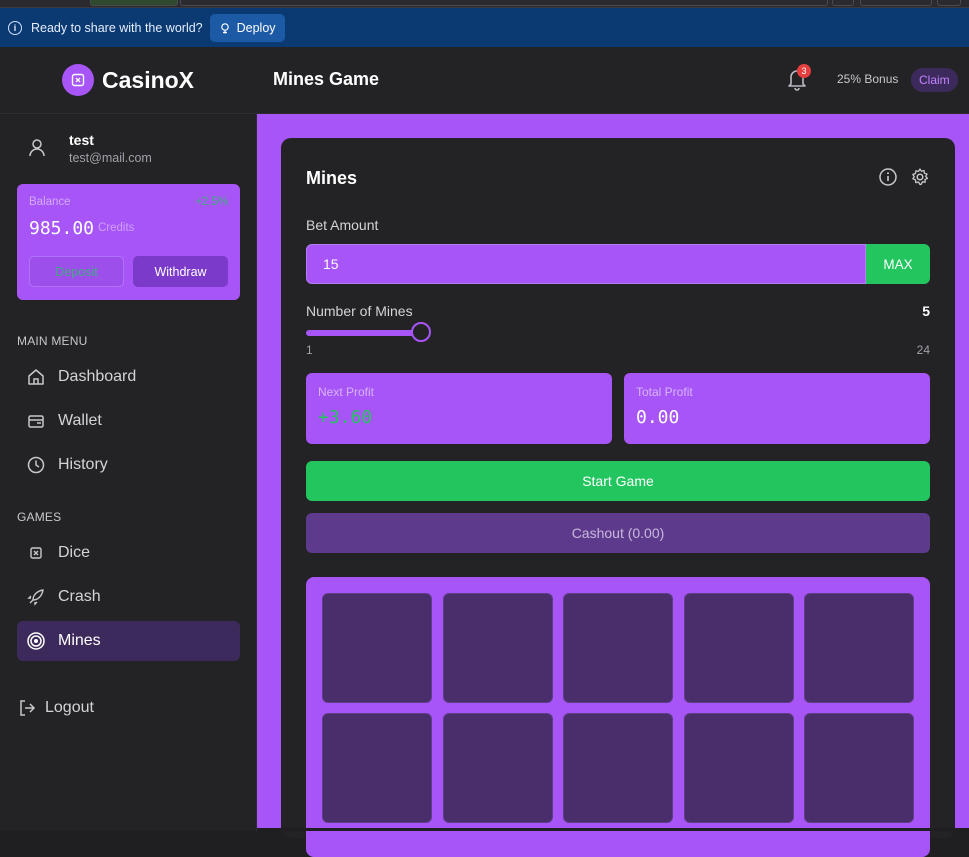 The height and width of the screenshot is (857, 969). Describe the element at coordinates (798, 80) in the screenshot. I see `notifications-button: 3` at that location.